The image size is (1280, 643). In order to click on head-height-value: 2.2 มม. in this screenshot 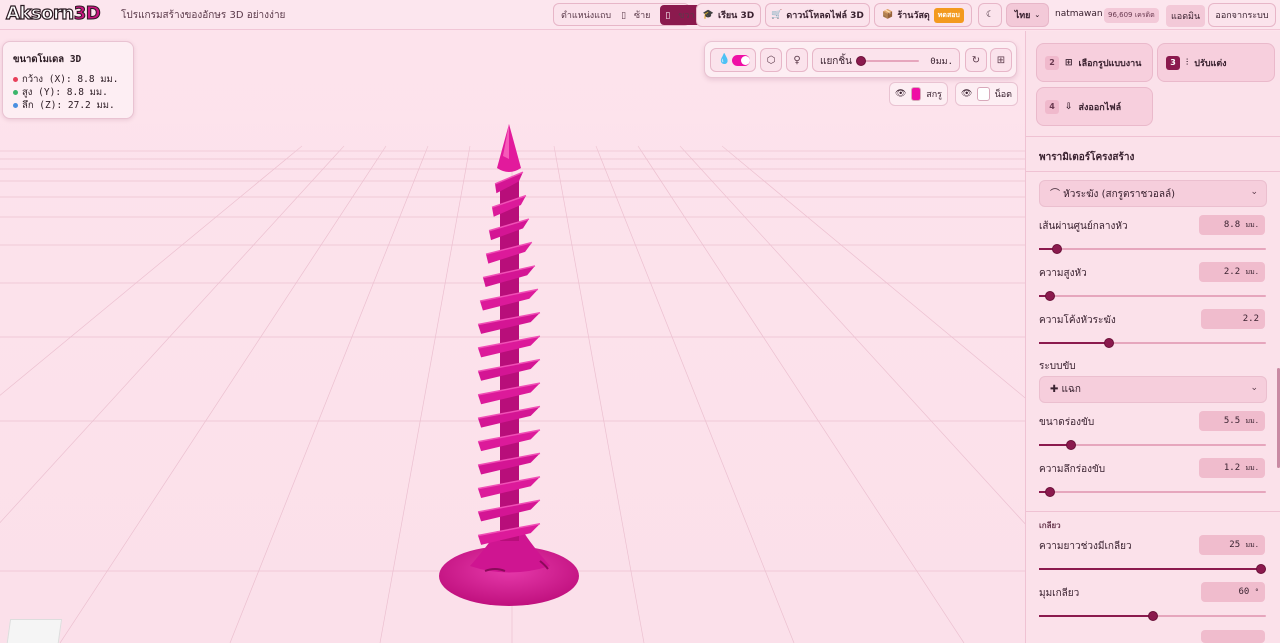, I will do `click(1232, 272)`.